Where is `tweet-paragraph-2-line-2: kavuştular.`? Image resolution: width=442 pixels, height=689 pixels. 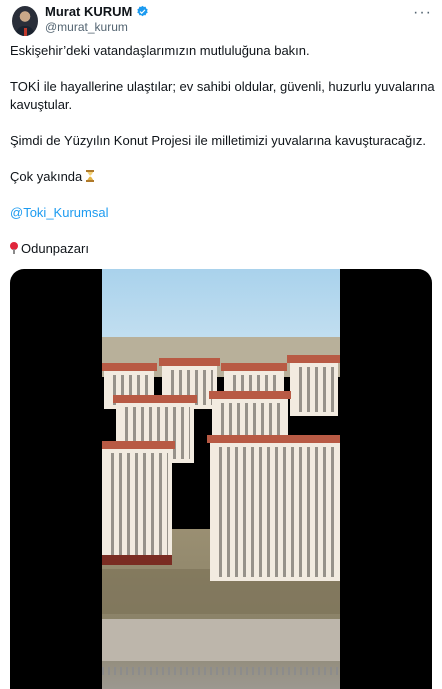
tweet-paragraph-2-line-2: kavuştular. is located at coordinates (41, 104).